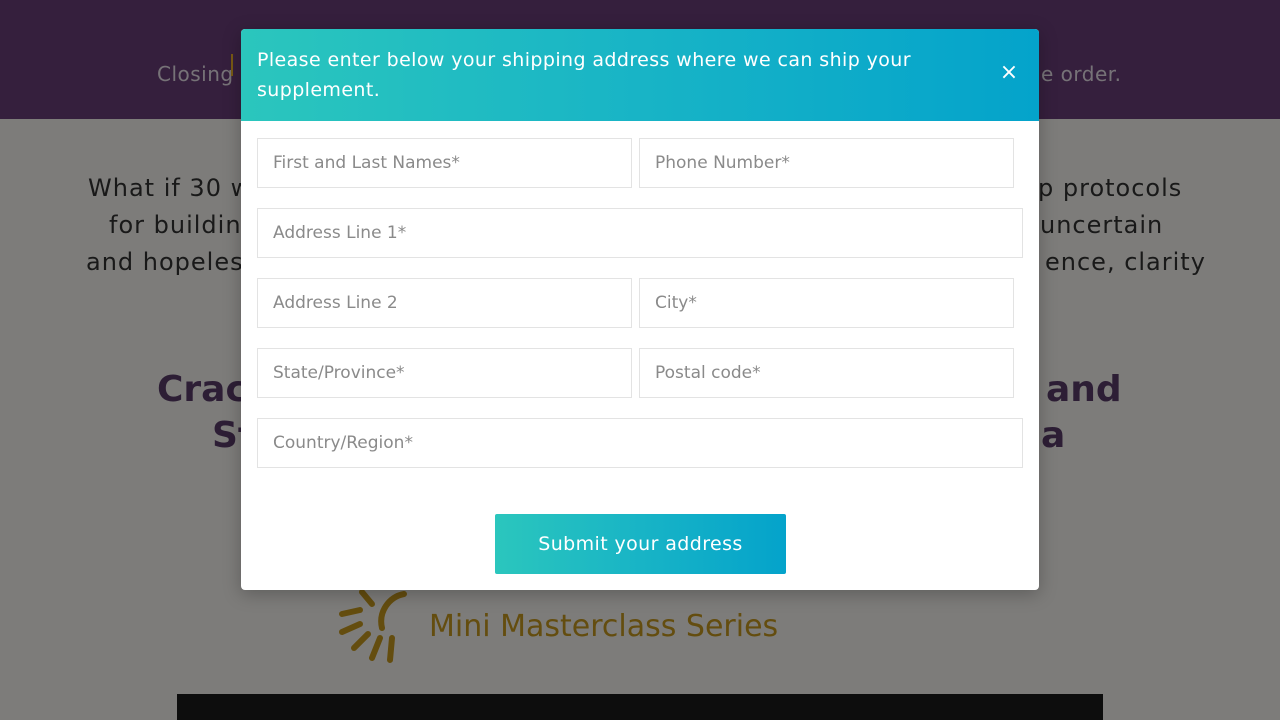 This screenshot has width=1280, height=720. I want to click on postal-code-field, so click(826, 373).